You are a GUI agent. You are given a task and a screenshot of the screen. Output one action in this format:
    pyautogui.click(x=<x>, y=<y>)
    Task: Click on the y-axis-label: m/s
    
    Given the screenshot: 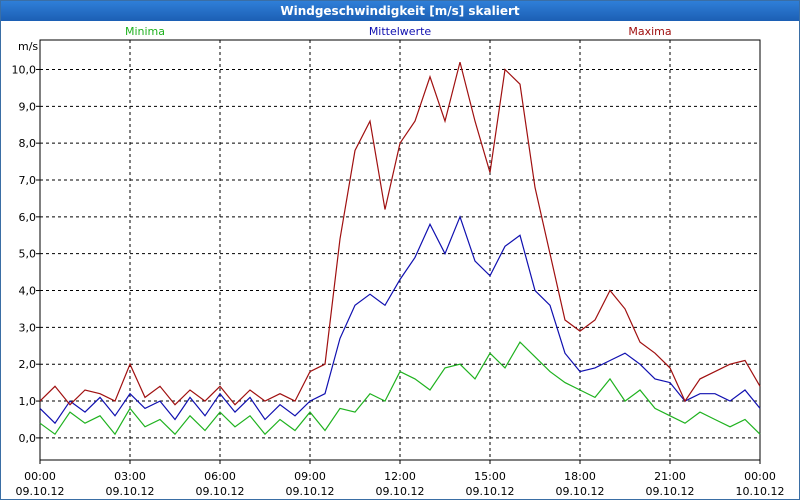 What is the action you would take?
    pyautogui.click(x=28, y=46)
    